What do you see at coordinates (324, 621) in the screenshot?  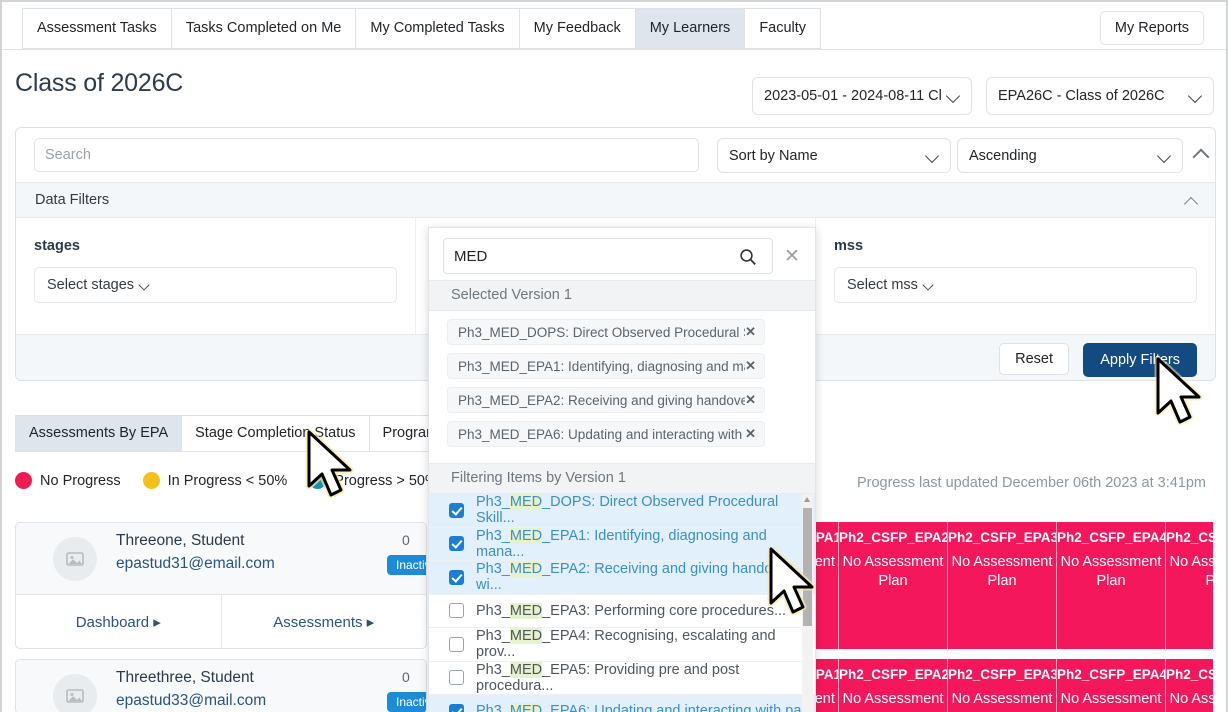 I see `assessments-link: Assessments ▸` at bounding box center [324, 621].